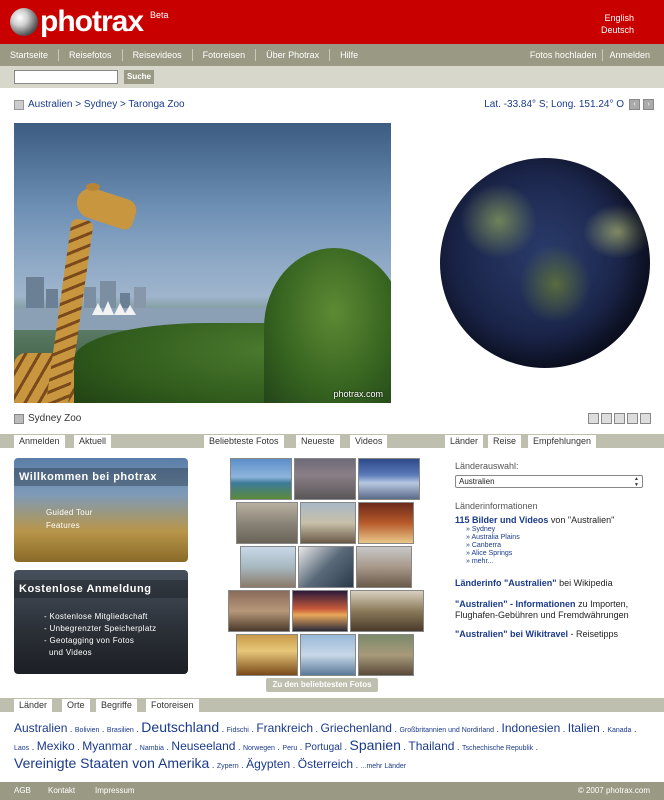  What do you see at coordinates (632, 418) in the screenshot?
I see `share-icon` at bounding box center [632, 418].